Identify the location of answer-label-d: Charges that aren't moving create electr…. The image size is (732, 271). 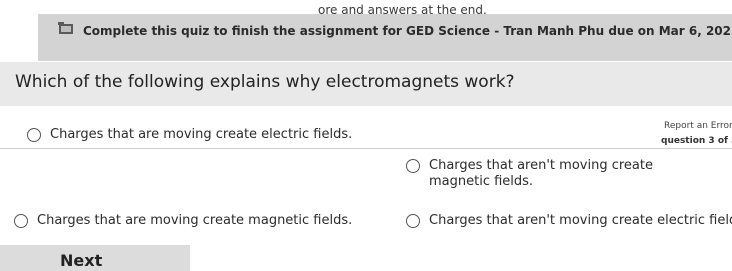
(580, 220).